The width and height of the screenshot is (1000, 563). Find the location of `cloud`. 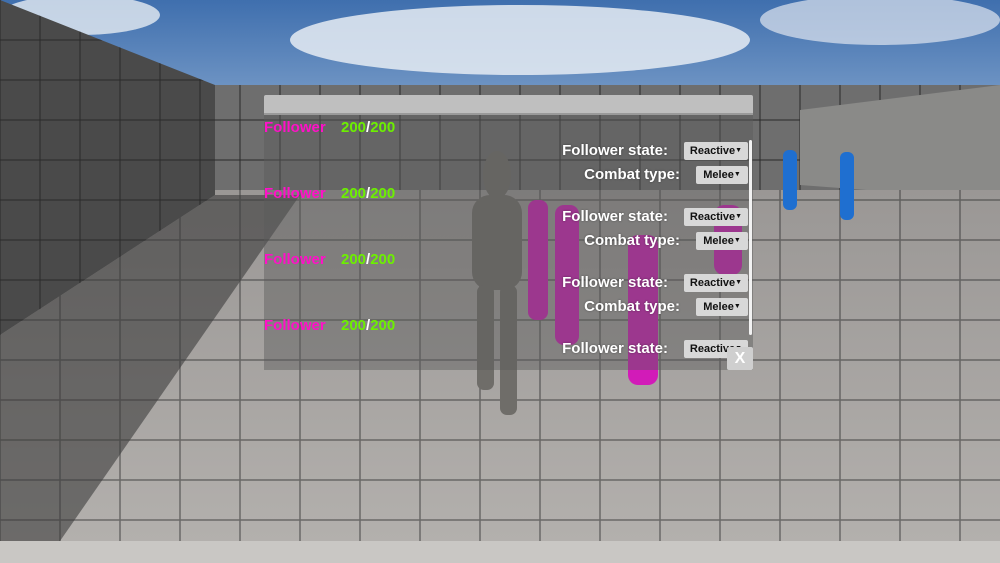

cloud is located at coordinates (520, 40).